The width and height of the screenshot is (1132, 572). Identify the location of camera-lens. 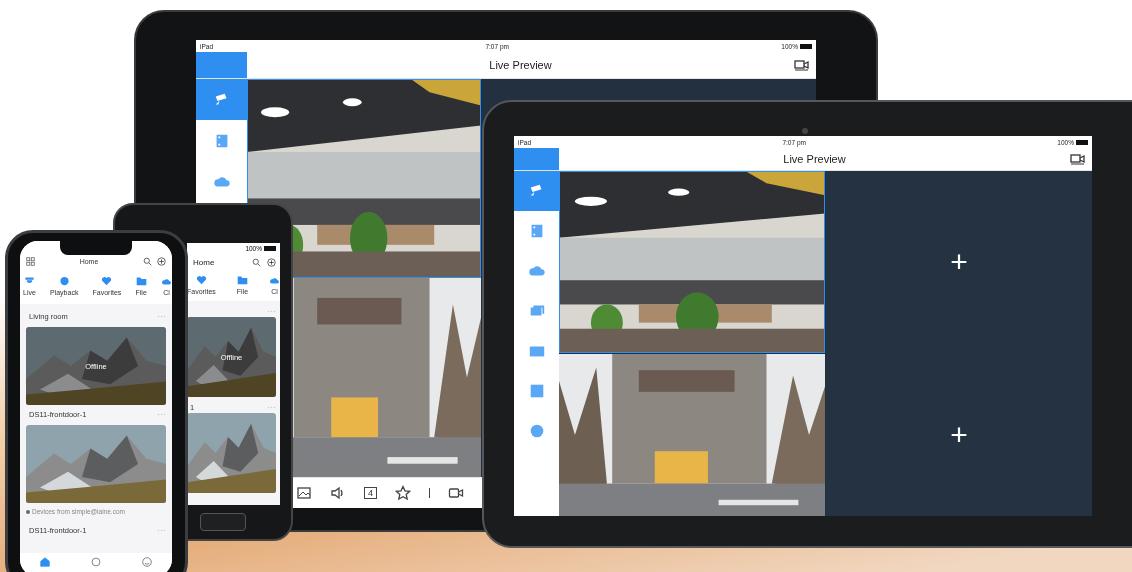
(805, 131).